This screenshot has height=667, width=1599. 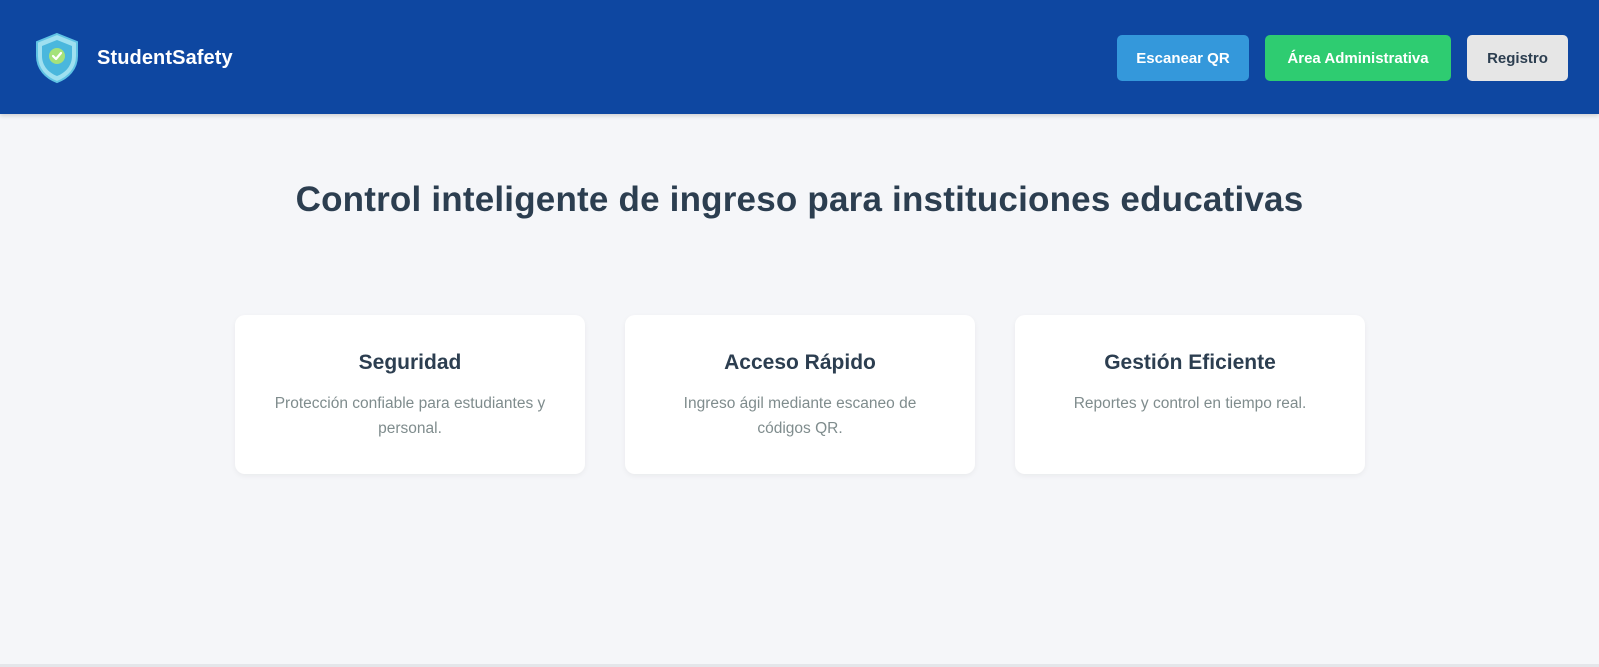 What do you see at coordinates (1190, 403) in the screenshot?
I see `feature-card-description: Reportes y control en tiempo real.` at bounding box center [1190, 403].